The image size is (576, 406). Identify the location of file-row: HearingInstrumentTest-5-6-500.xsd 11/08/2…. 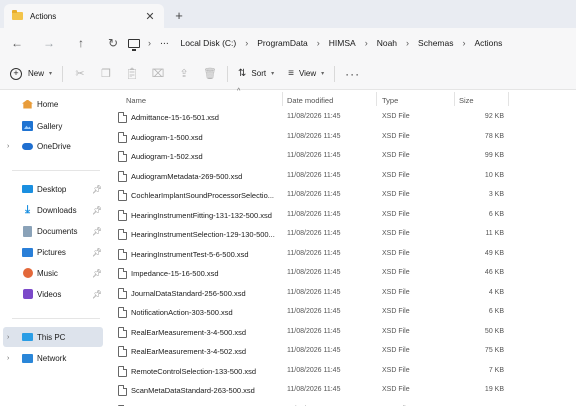
(342, 255).